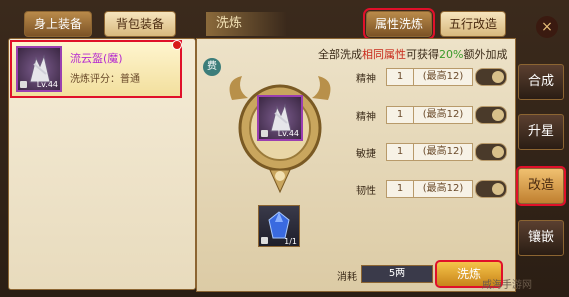 The height and width of the screenshot is (297, 569). I want to click on gem-slot: 1/1, so click(279, 226).